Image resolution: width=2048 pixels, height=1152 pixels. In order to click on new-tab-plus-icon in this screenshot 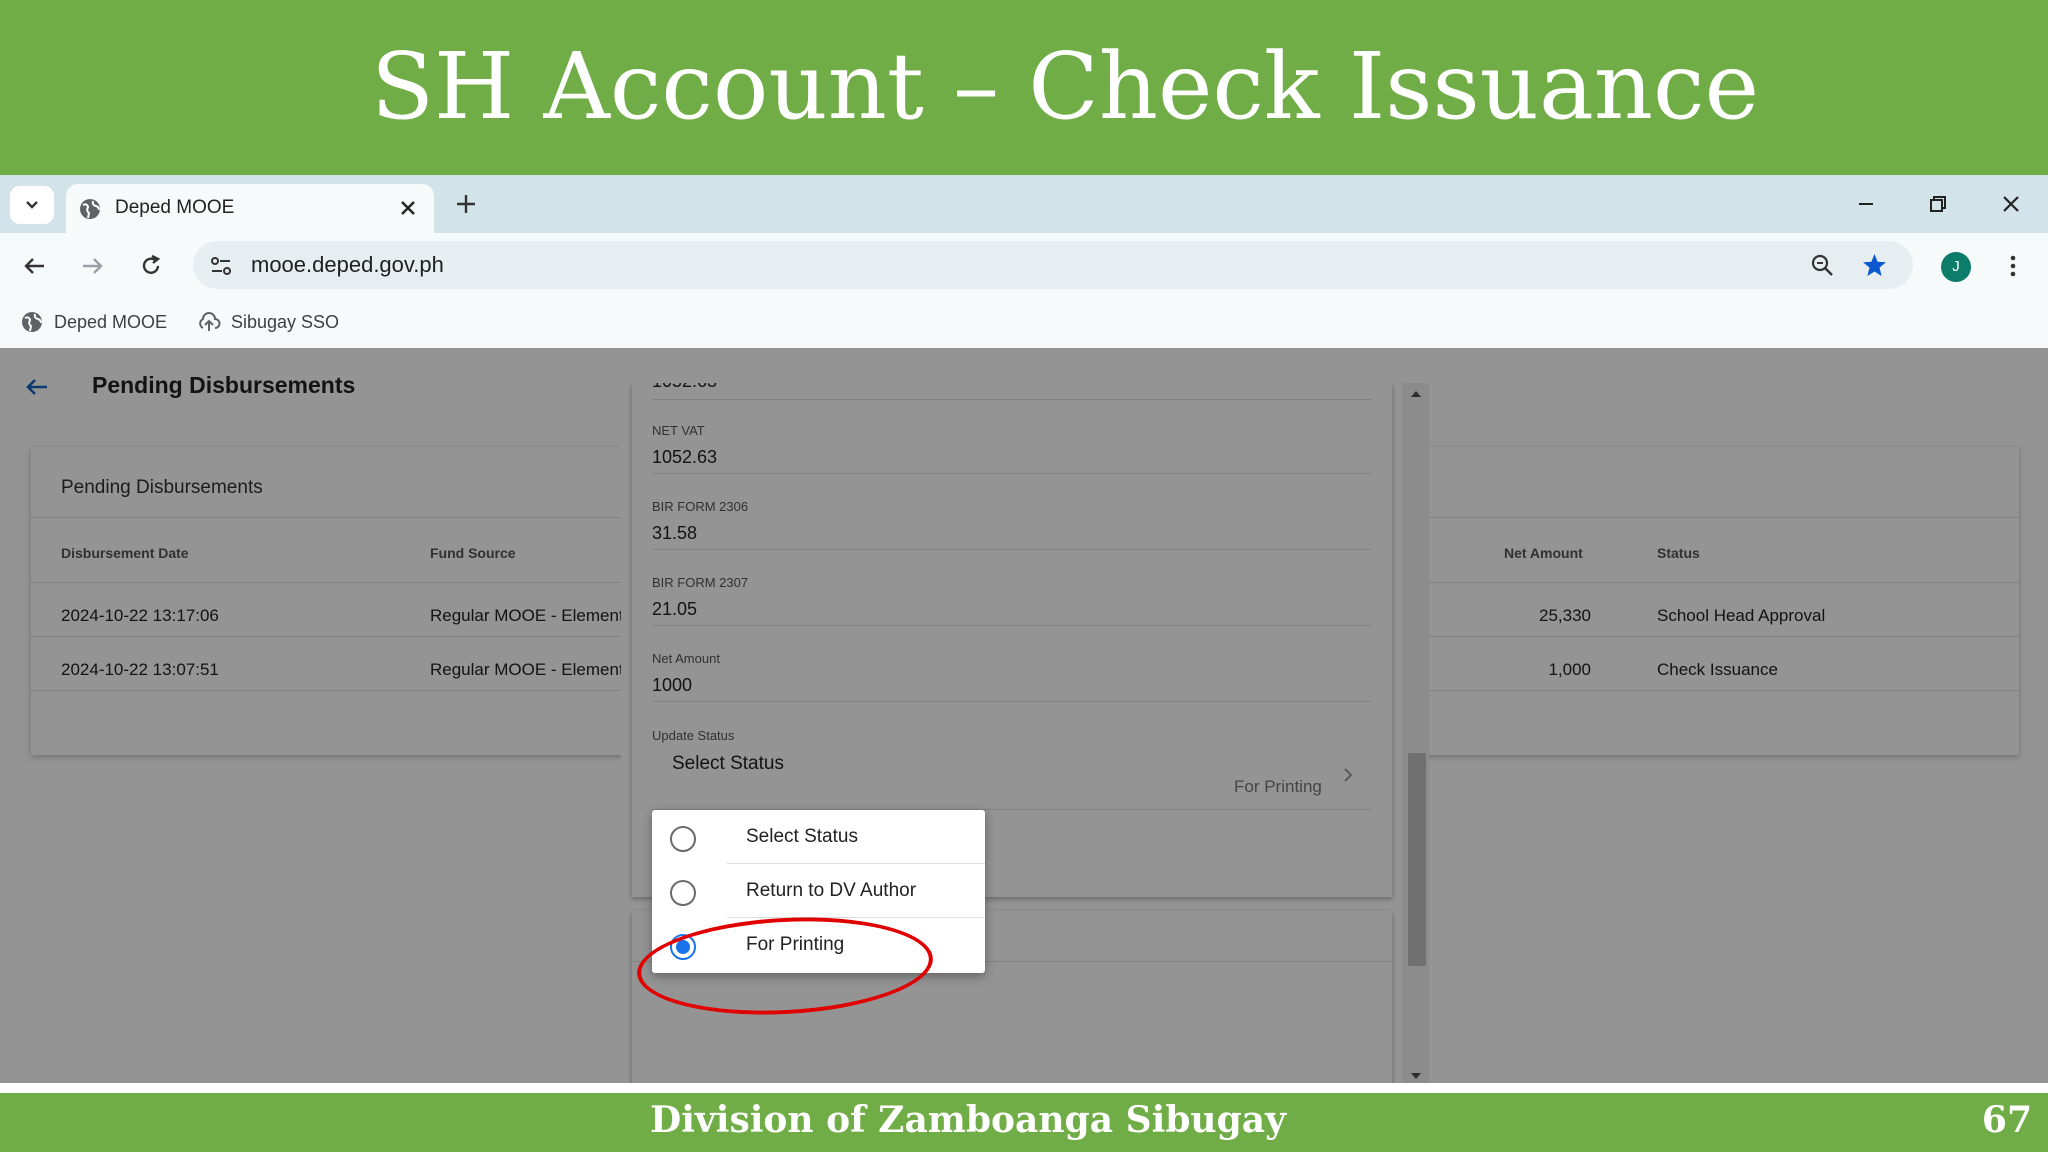, I will do `click(466, 204)`.